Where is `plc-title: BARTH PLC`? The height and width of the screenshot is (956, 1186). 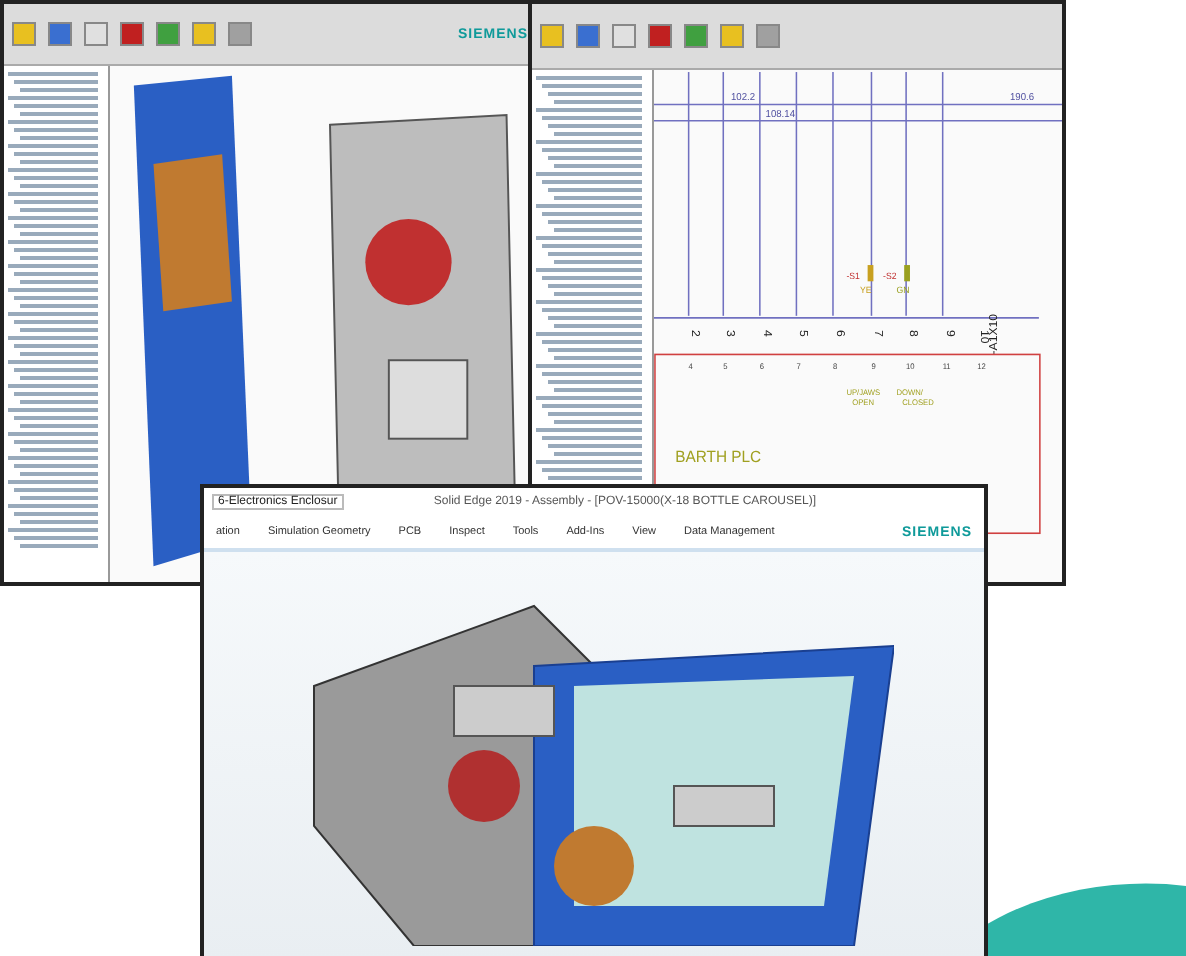
plc-title: BARTH PLC is located at coordinates (718, 457).